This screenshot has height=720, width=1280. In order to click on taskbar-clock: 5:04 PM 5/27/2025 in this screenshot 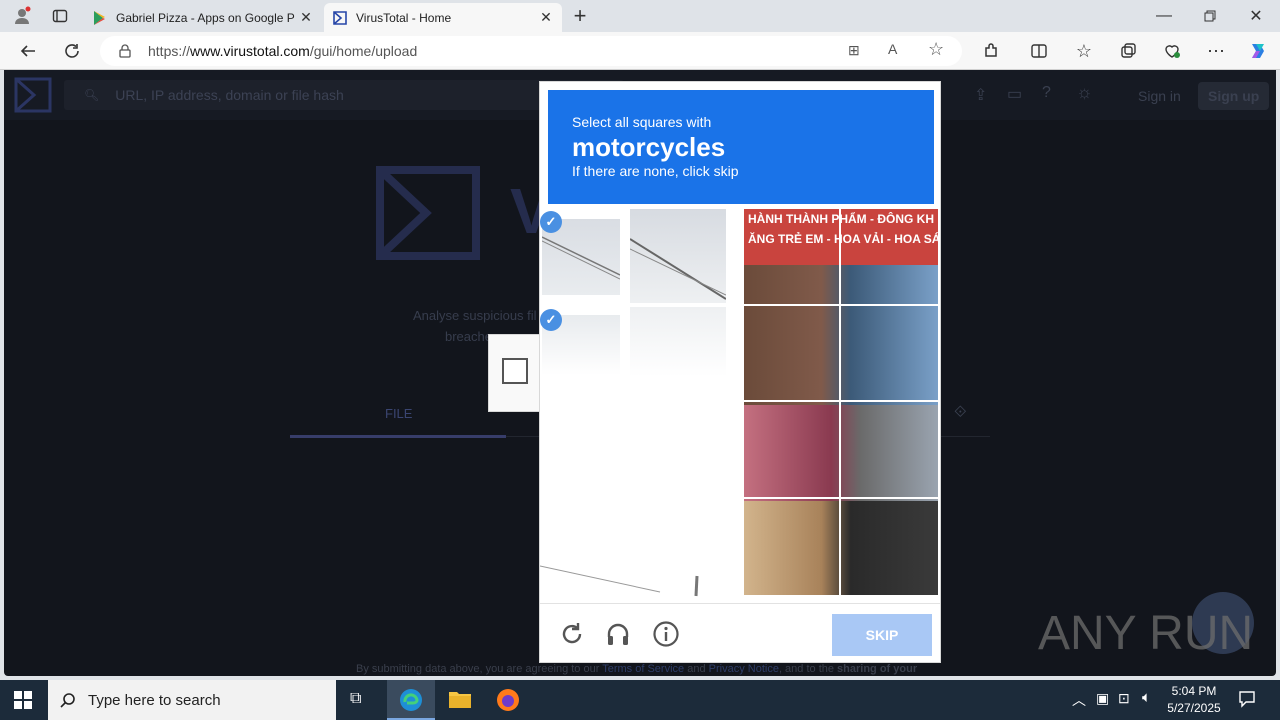, I will do `click(1194, 700)`.